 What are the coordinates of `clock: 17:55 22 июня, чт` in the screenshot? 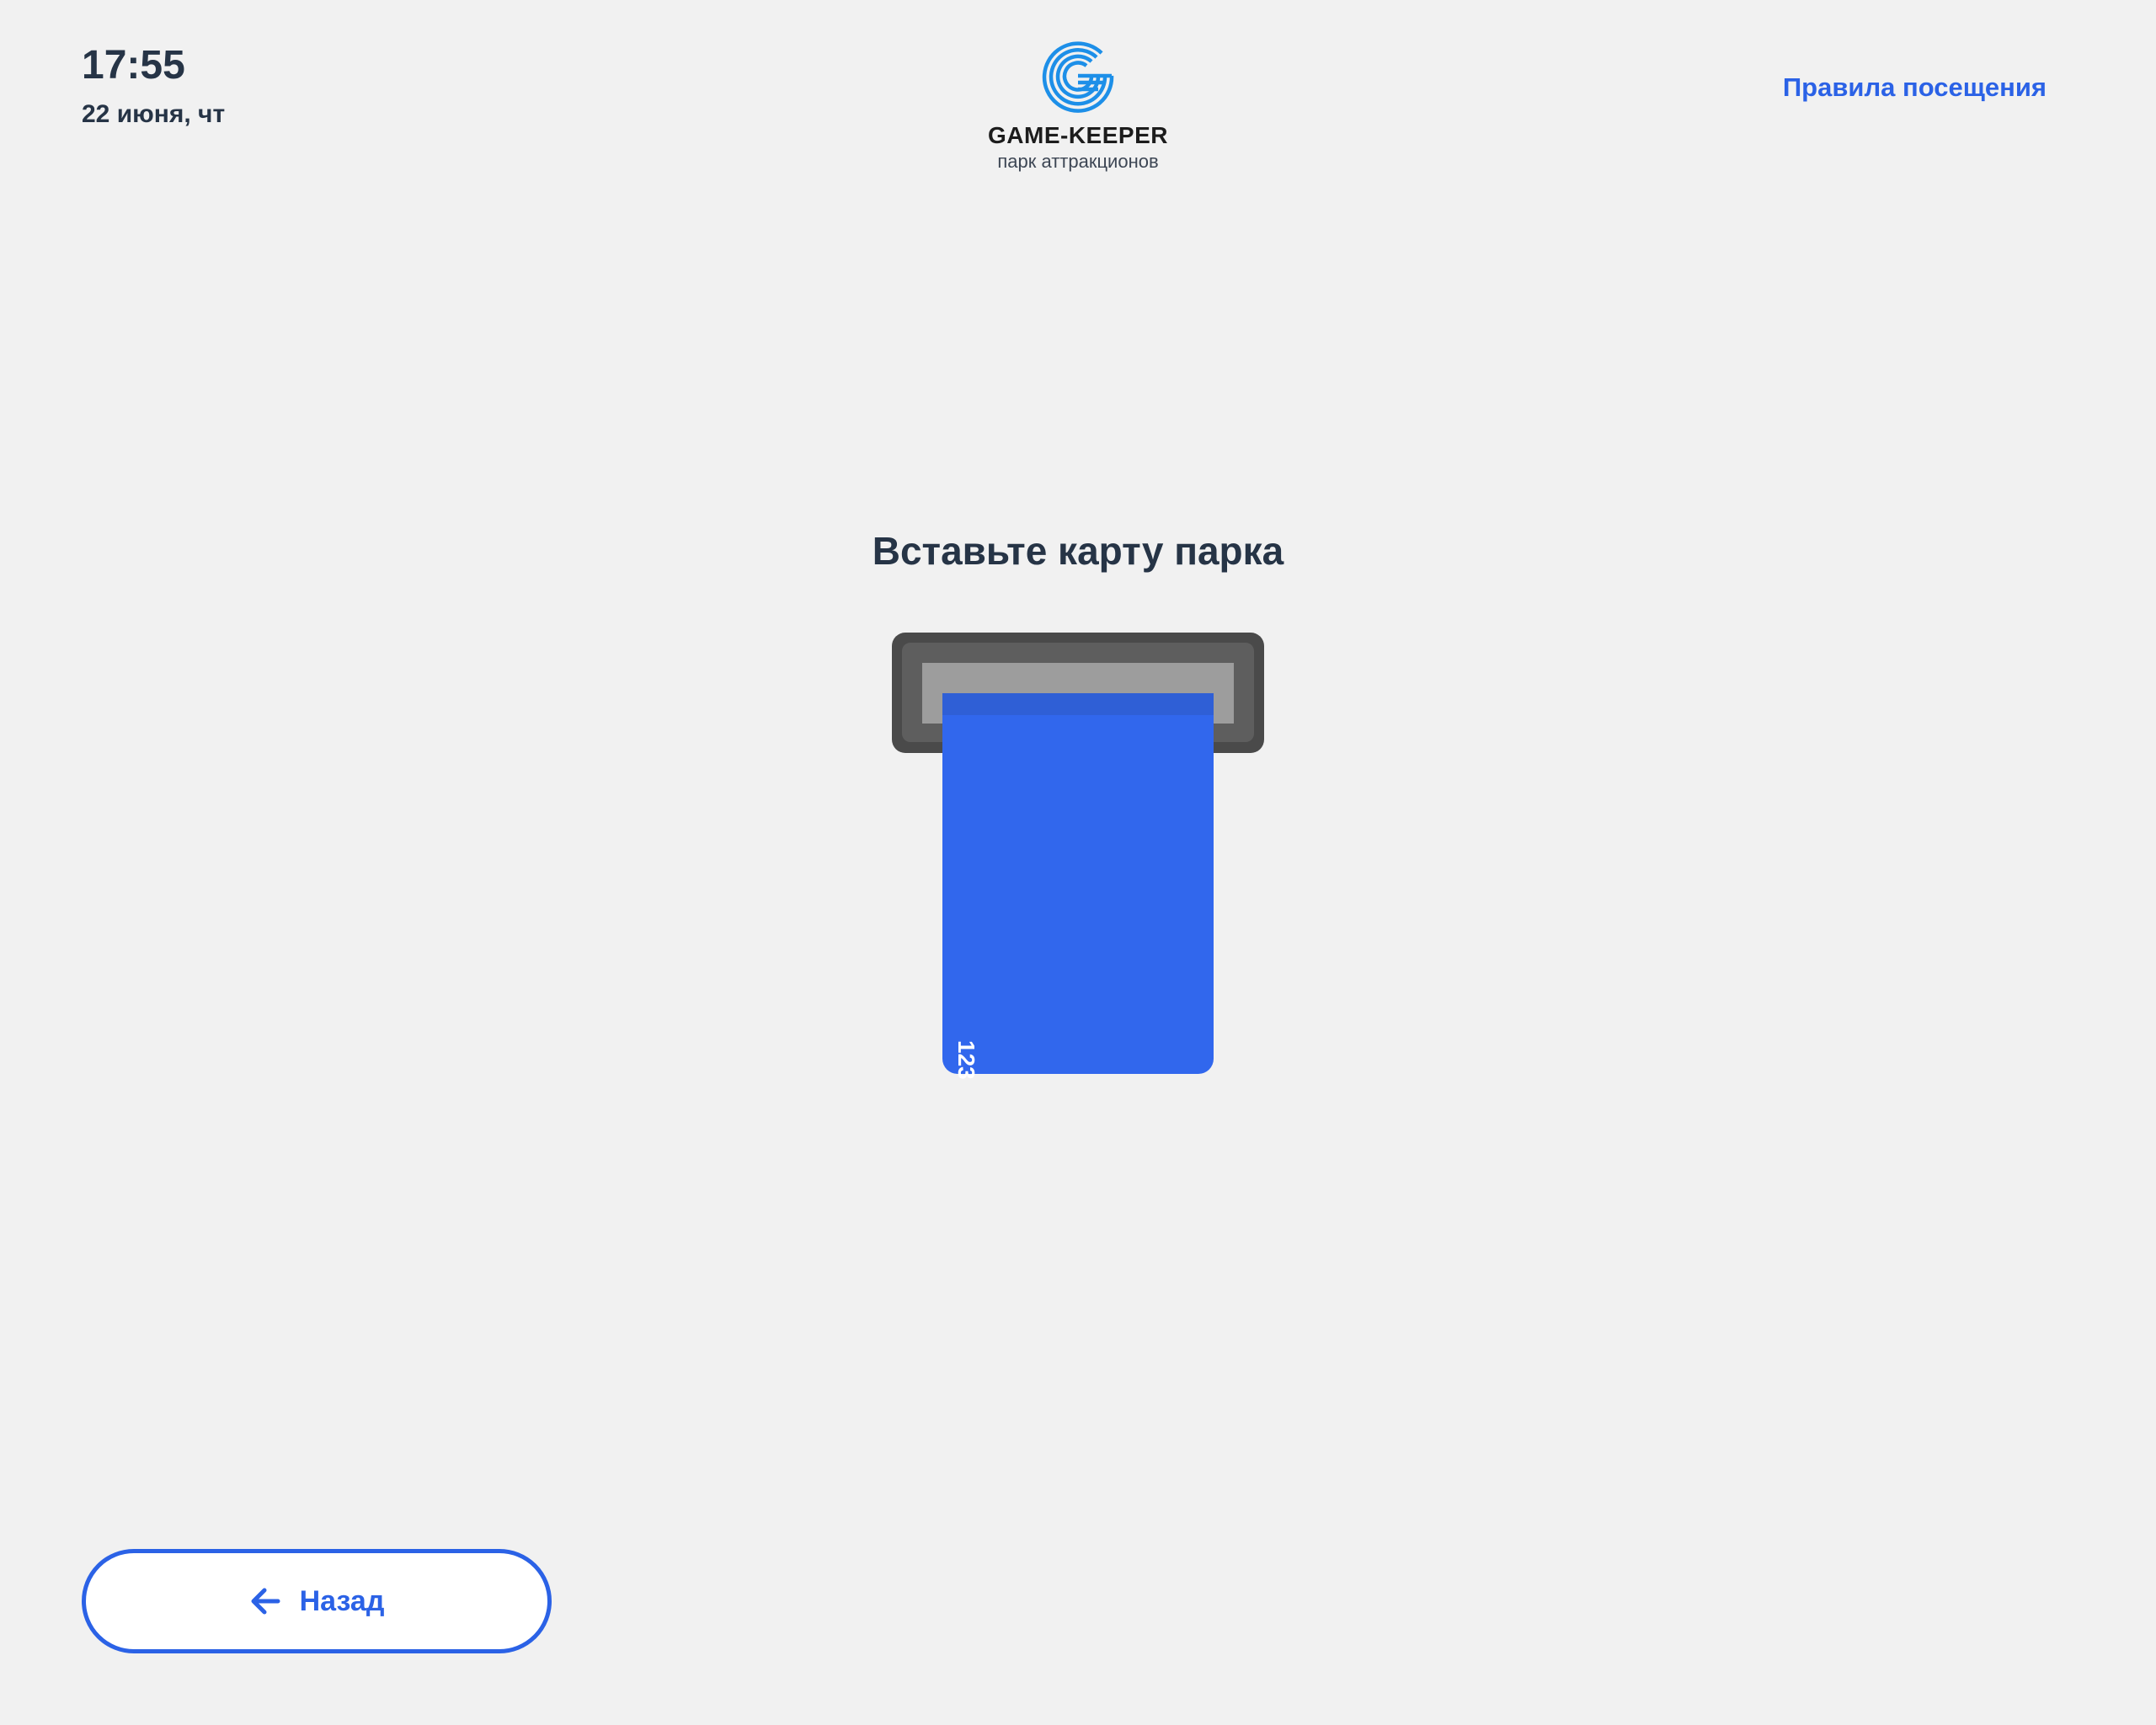 It's located at (153, 85).